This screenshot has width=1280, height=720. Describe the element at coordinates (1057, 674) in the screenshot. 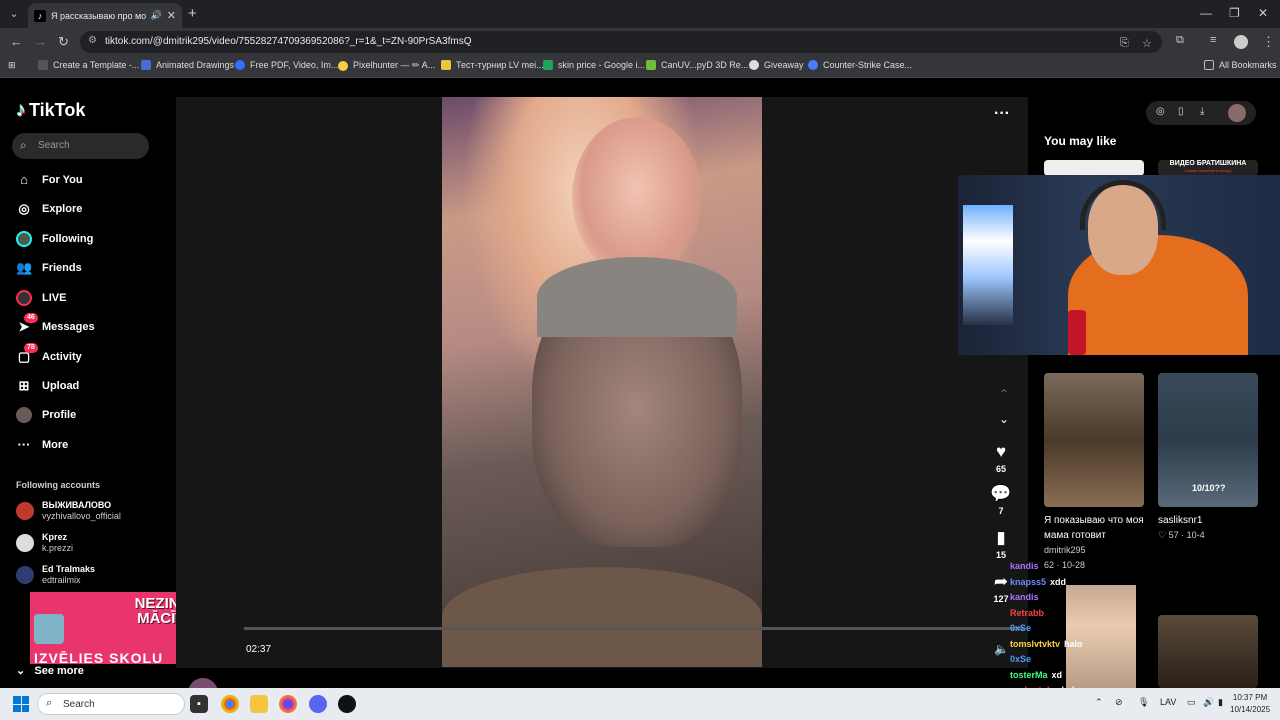

I see `chat-text: xd` at that location.